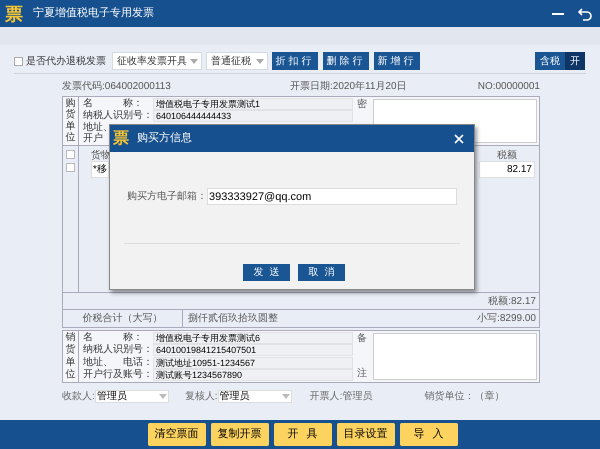  I want to click on invoice-code: 发票代码:064002000113, so click(116, 87).